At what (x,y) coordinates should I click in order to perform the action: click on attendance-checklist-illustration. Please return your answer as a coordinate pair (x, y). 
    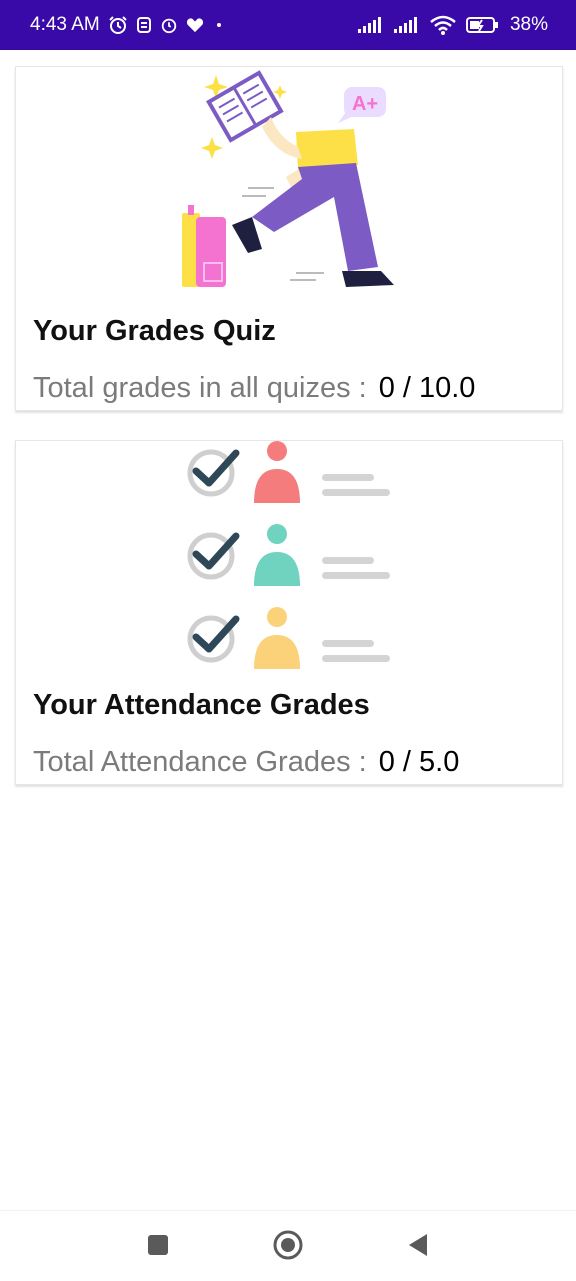
    Looking at the image, I should click on (288, 555).